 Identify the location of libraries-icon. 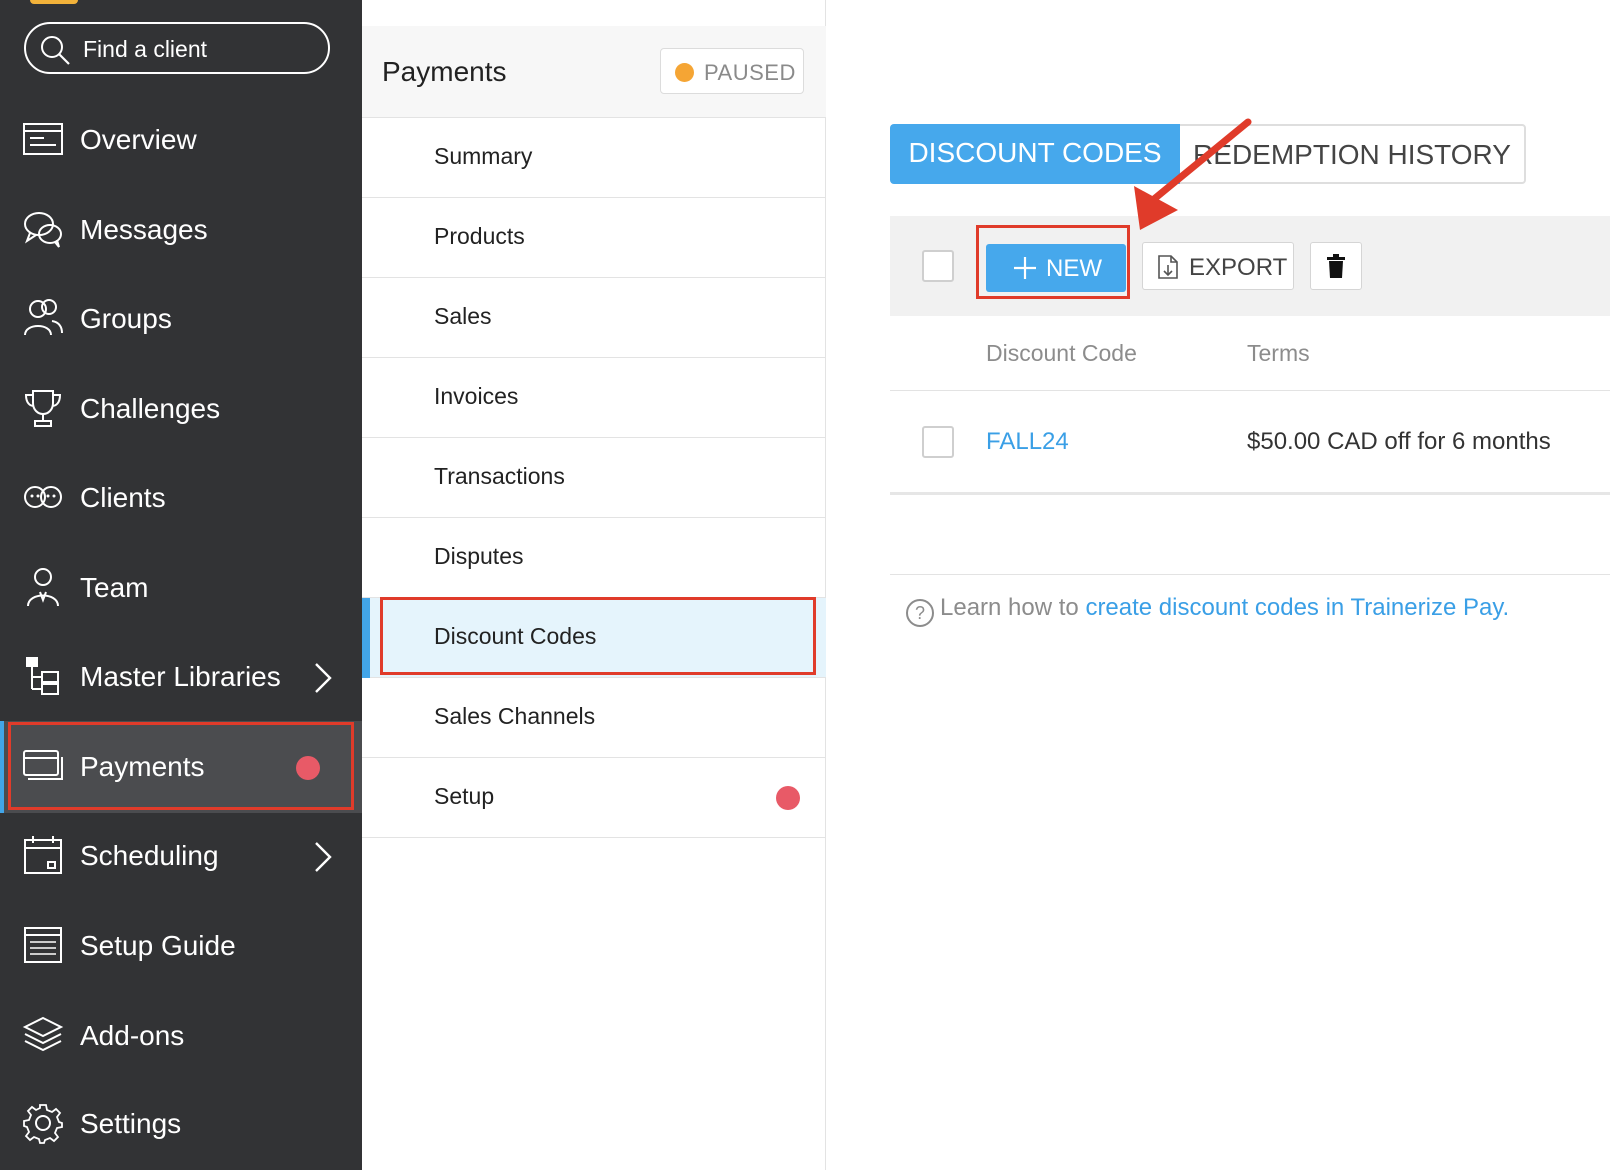
(42, 676).